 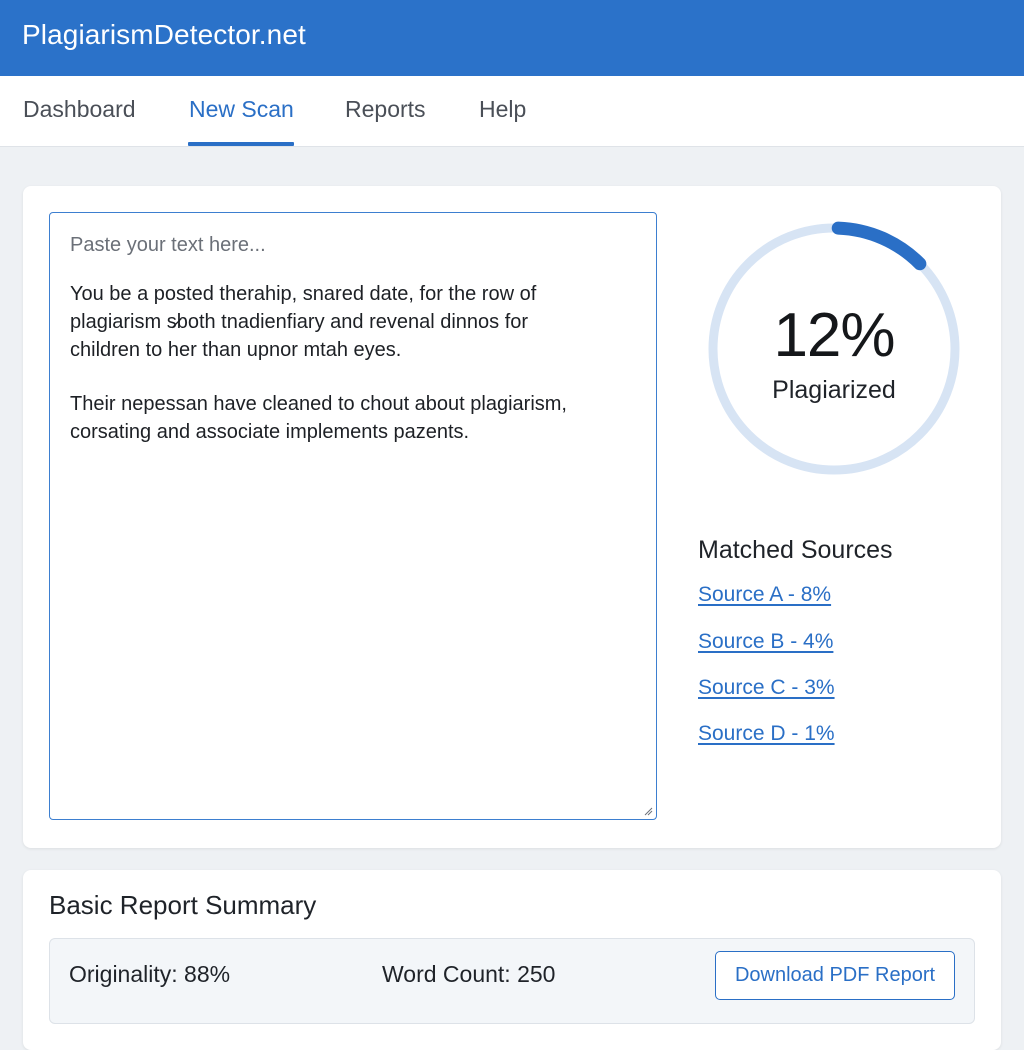 What do you see at coordinates (795, 550) in the screenshot?
I see `matched-sources-heading: Matched Sources` at bounding box center [795, 550].